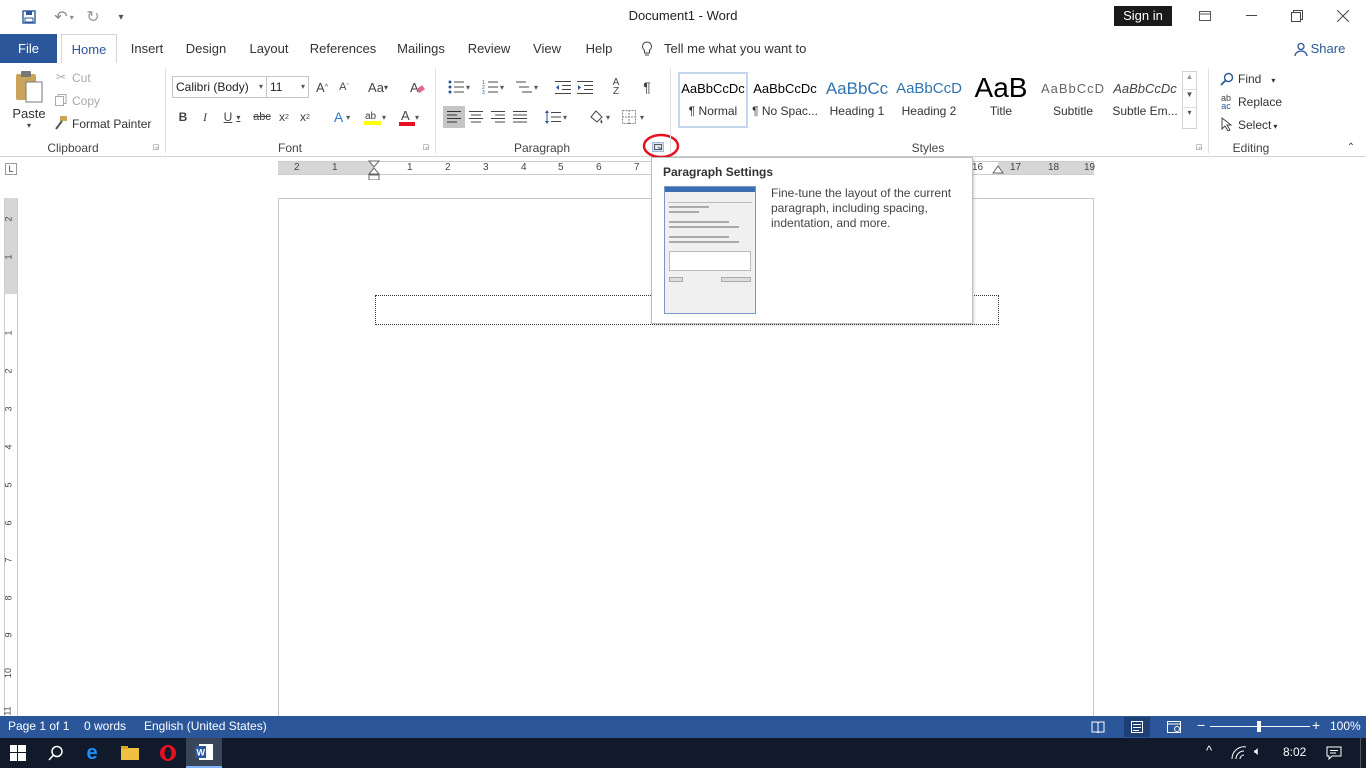  I want to click on print-layout-icon, so click(1137, 727).